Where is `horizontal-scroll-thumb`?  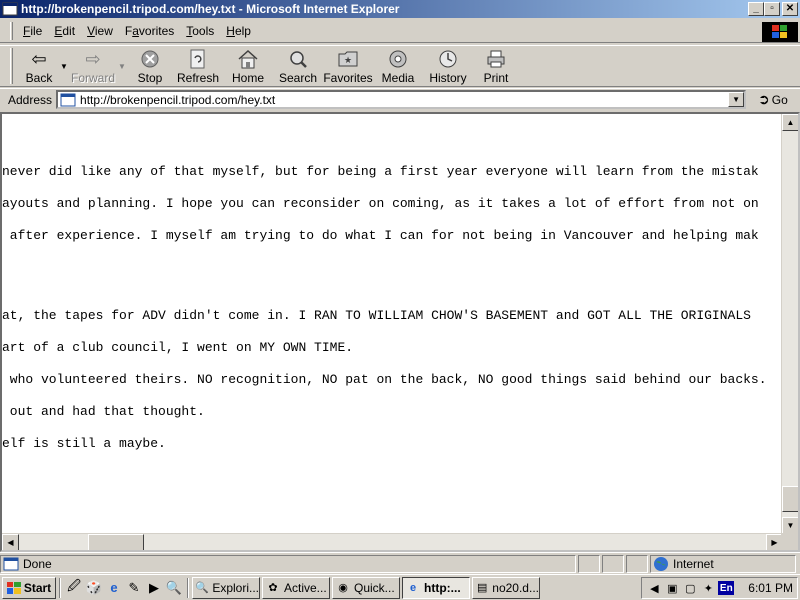 horizontal-scroll-thumb is located at coordinates (116, 542).